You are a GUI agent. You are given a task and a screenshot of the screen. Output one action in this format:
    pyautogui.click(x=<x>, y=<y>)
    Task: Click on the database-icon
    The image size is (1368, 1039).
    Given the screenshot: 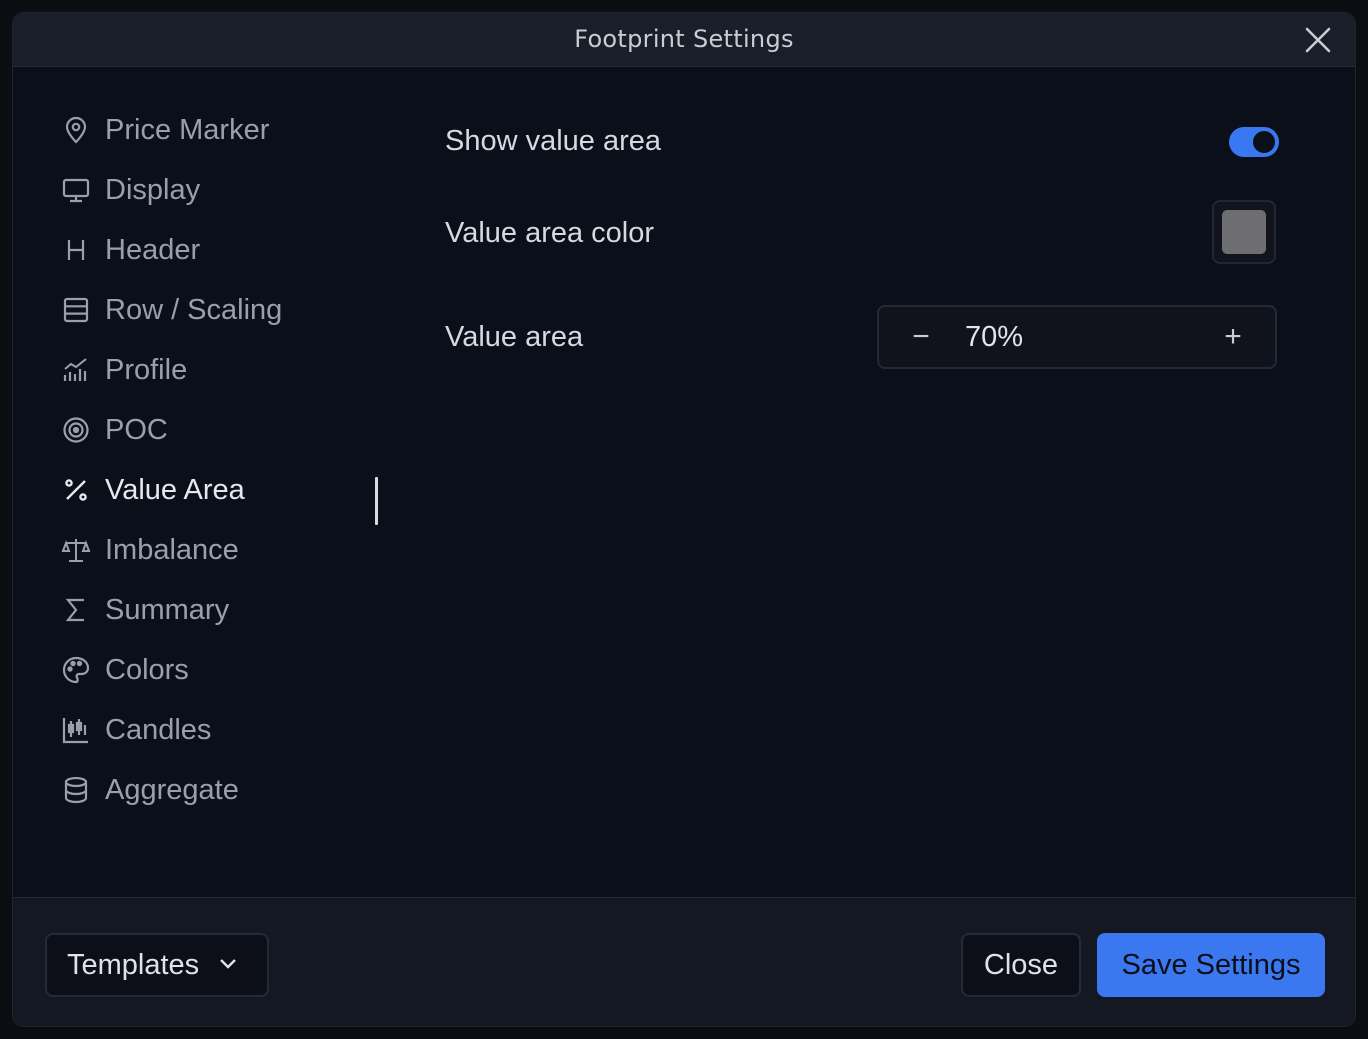 What is the action you would take?
    pyautogui.click(x=76, y=790)
    